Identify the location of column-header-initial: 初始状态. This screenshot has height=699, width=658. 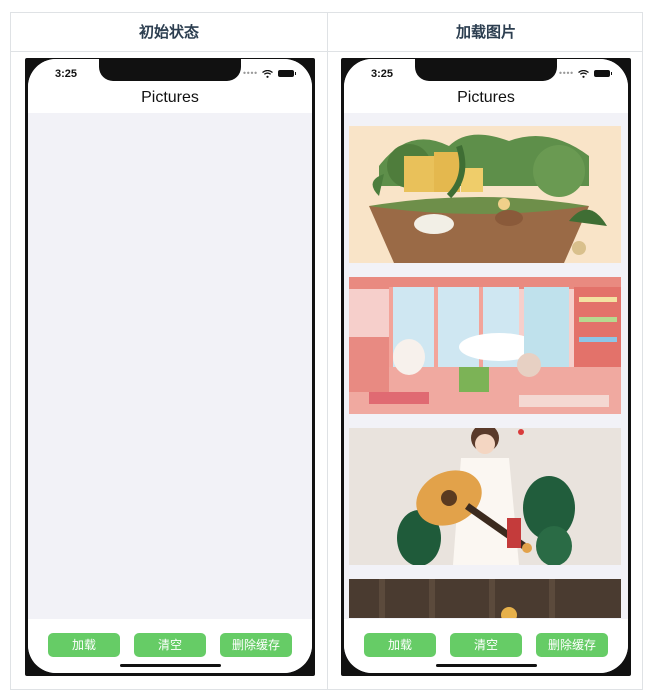
(168, 32).